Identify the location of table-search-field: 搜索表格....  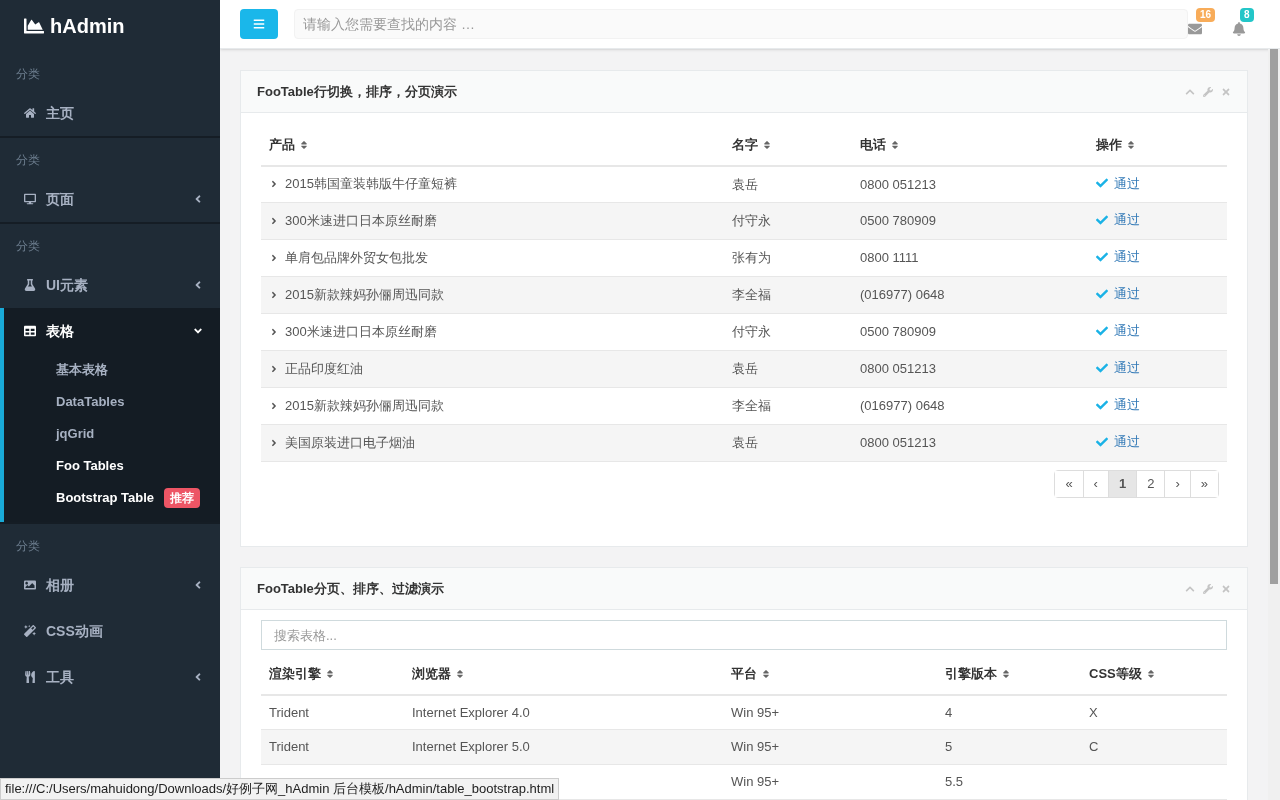
(744, 635).